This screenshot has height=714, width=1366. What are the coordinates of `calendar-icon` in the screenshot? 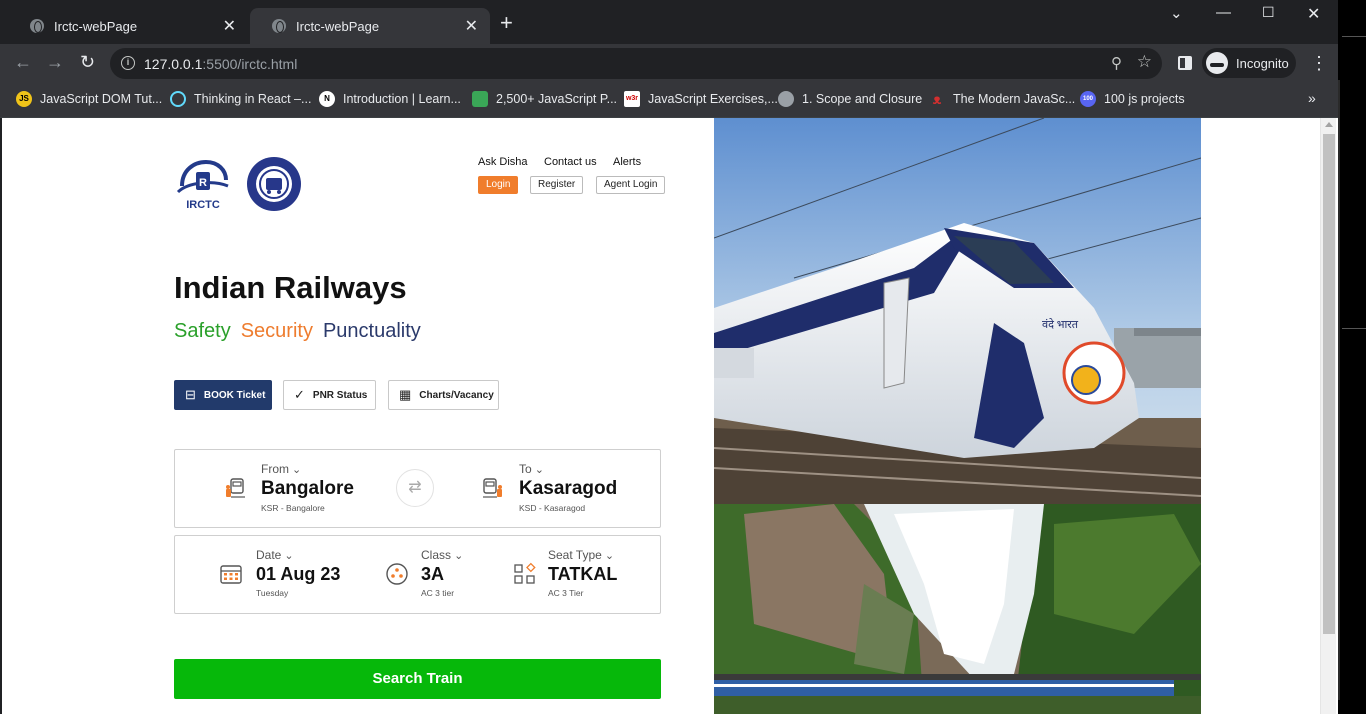 It's located at (231, 574).